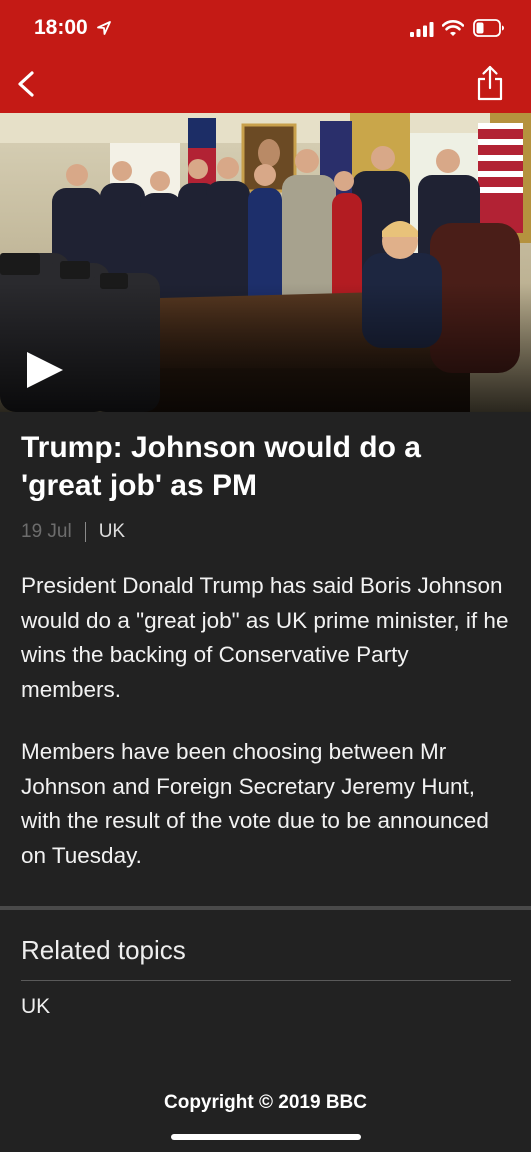  Describe the element at coordinates (266, 1137) in the screenshot. I see `home-indicator` at that location.